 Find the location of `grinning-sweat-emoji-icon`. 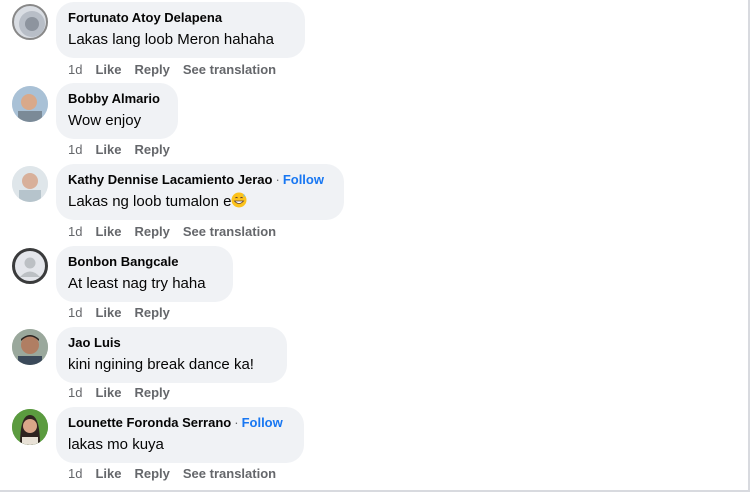

grinning-sweat-emoji-icon is located at coordinates (239, 200).